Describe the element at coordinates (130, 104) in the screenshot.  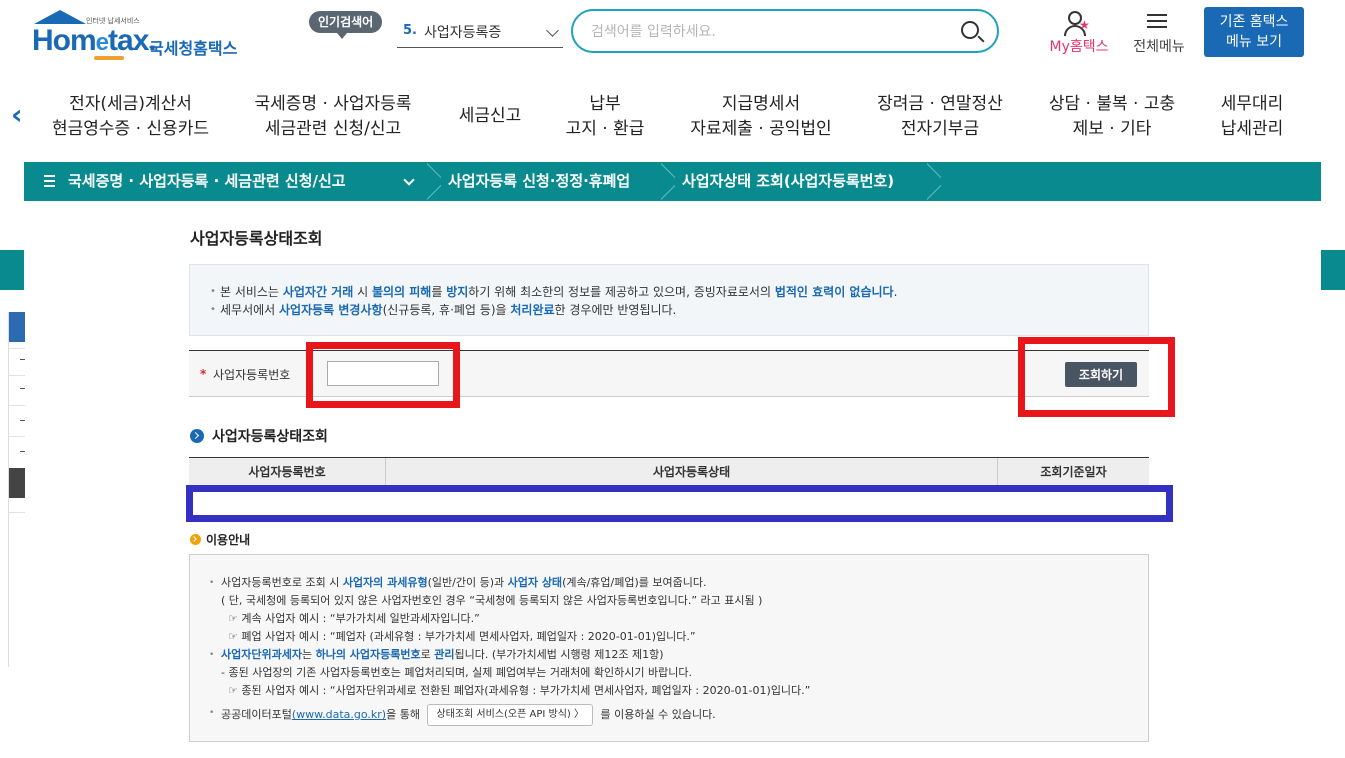
I see `gnb-item-line1: 전자(세금)계산서` at that location.